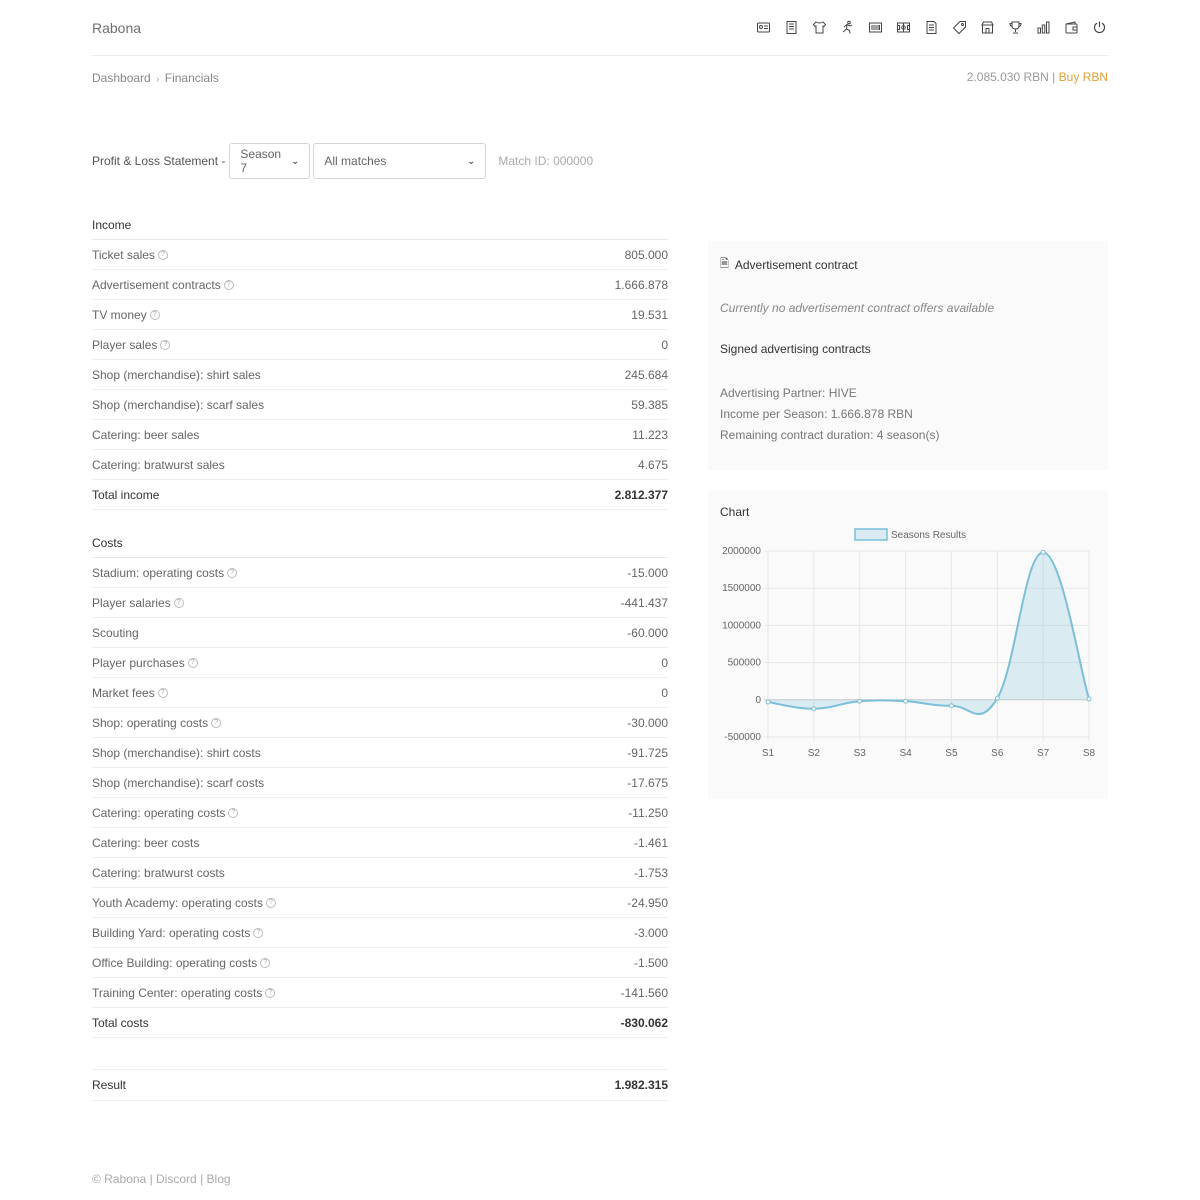  What do you see at coordinates (178, 782) in the screenshot?
I see `cost-label-text: Shop (merchandise): scarf costs` at bounding box center [178, 782].